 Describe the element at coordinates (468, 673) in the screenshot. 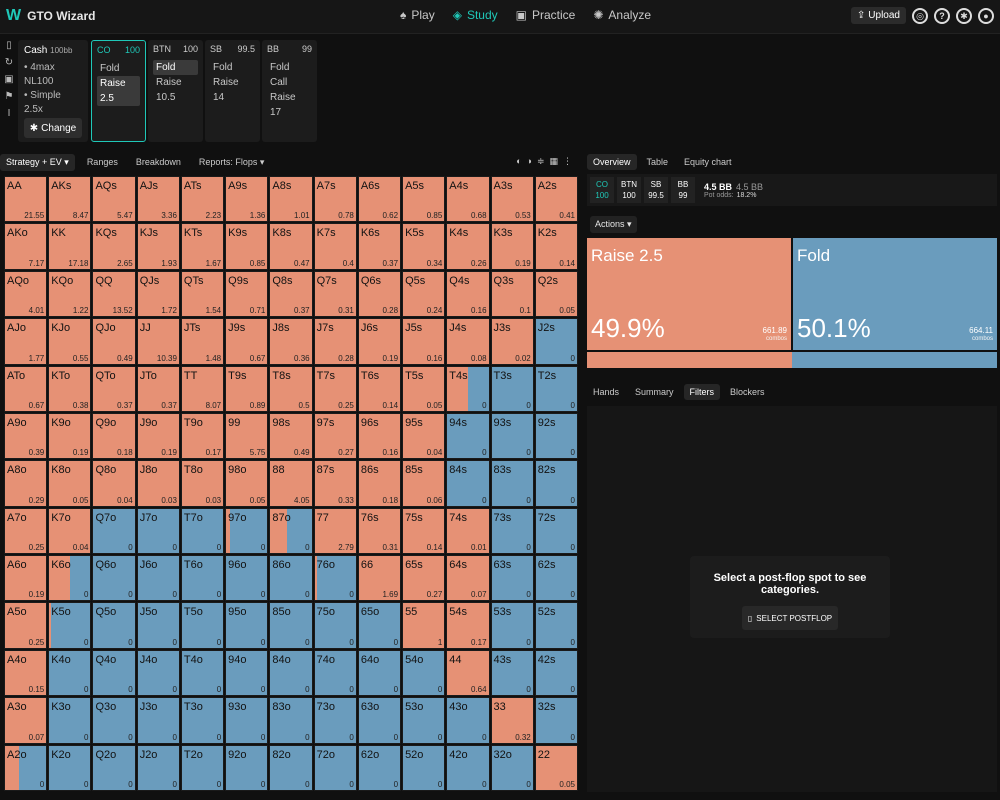

I see `hand-cell: 44 0.64` at that location.